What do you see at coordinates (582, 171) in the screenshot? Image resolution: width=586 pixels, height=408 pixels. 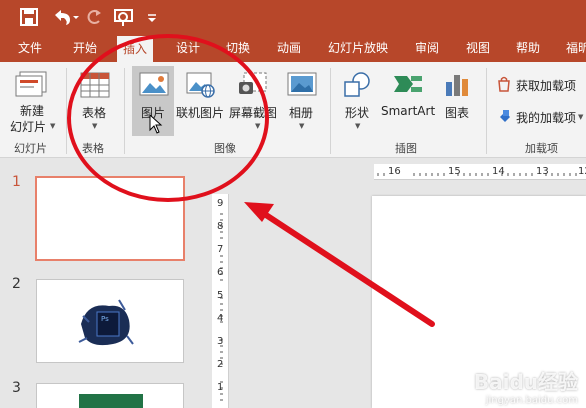 I see `ruler-label: 12` at bounding box center [582, 171].